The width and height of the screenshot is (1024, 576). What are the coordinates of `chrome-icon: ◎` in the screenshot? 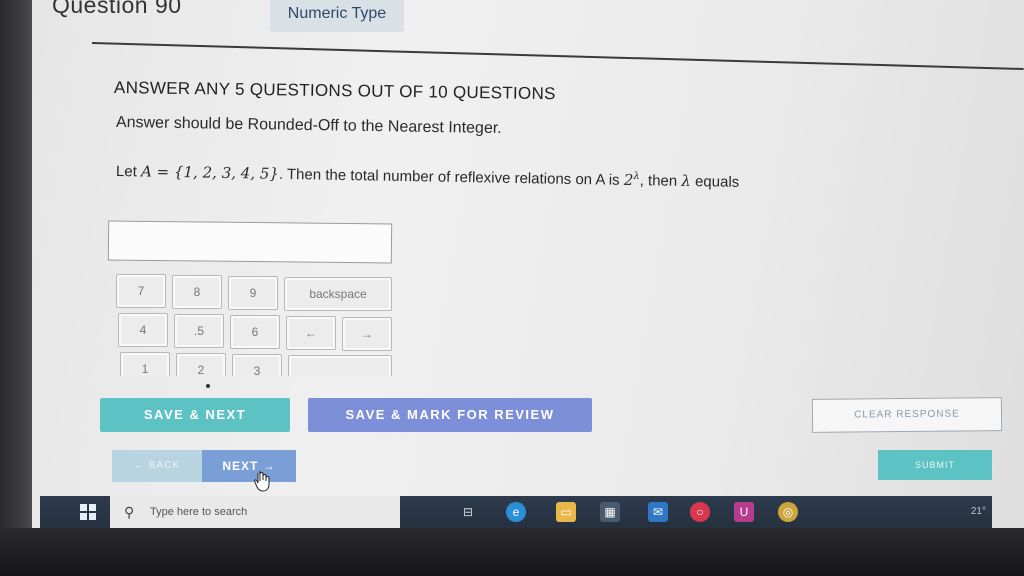 It's located at (788, 512).